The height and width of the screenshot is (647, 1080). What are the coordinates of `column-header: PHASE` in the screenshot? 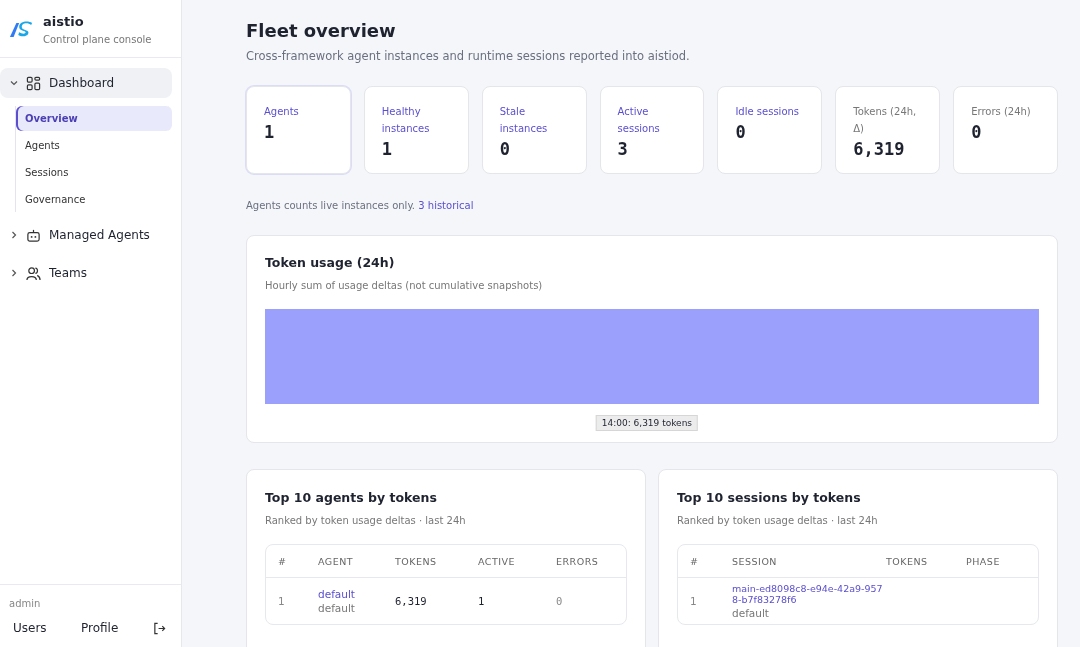 It's located at (983, 561).